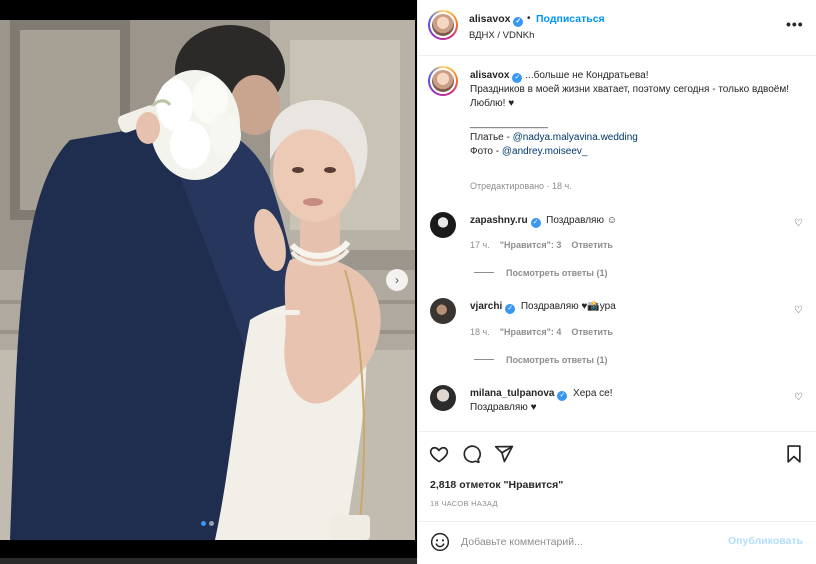 This screenshot has width=816, height=564. What do you see at coordinates (545, 151) in the screenshot?
I see `photo-credit-link: @andrey.moiseev_` at bounding box center [545, 151].